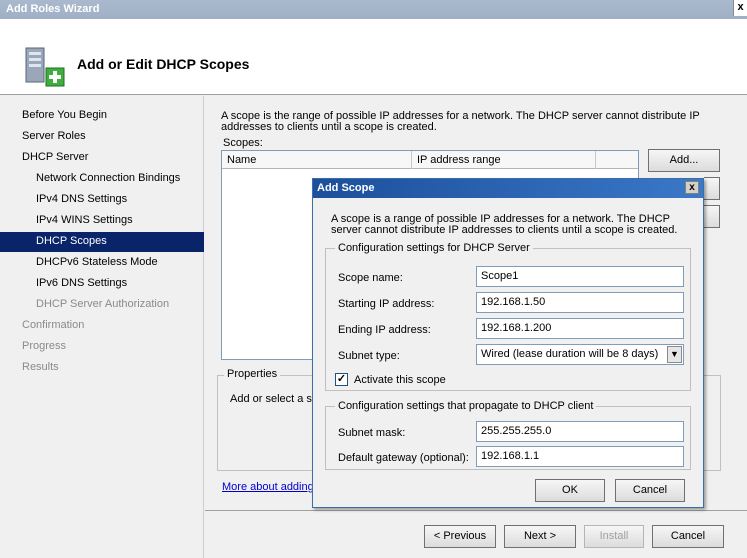 Image resolution: width=747 pixels, height=558 pixels. I want to click on properties-label: Properties, so click(252, 374).